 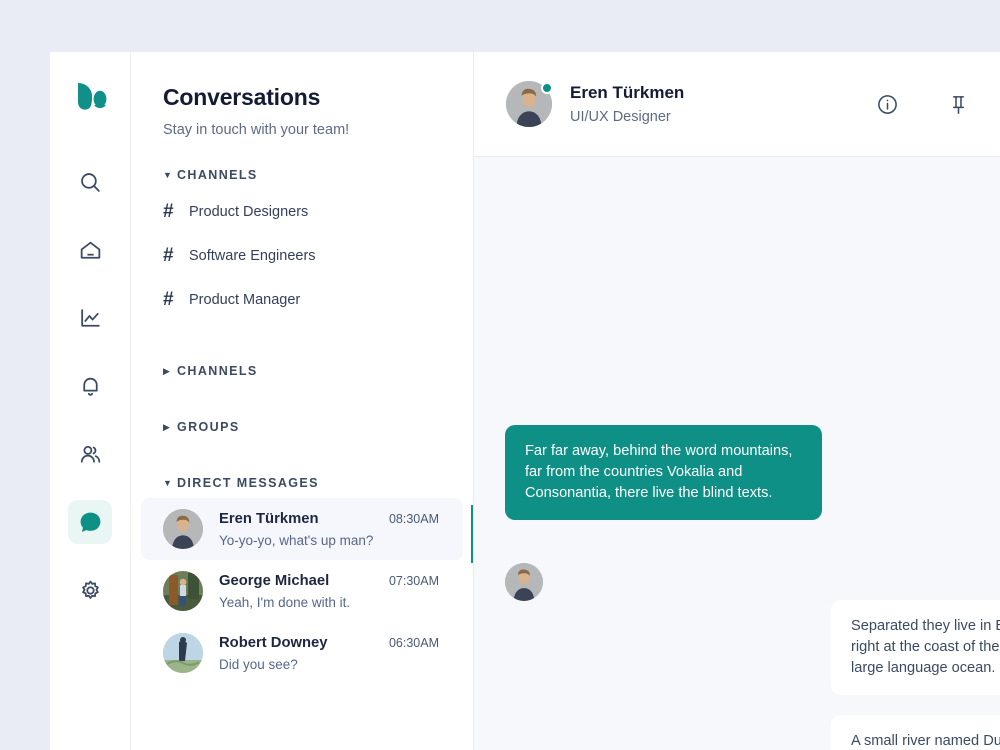 I want to click on message-preview: Did you see?, so click(x=258, y=664).